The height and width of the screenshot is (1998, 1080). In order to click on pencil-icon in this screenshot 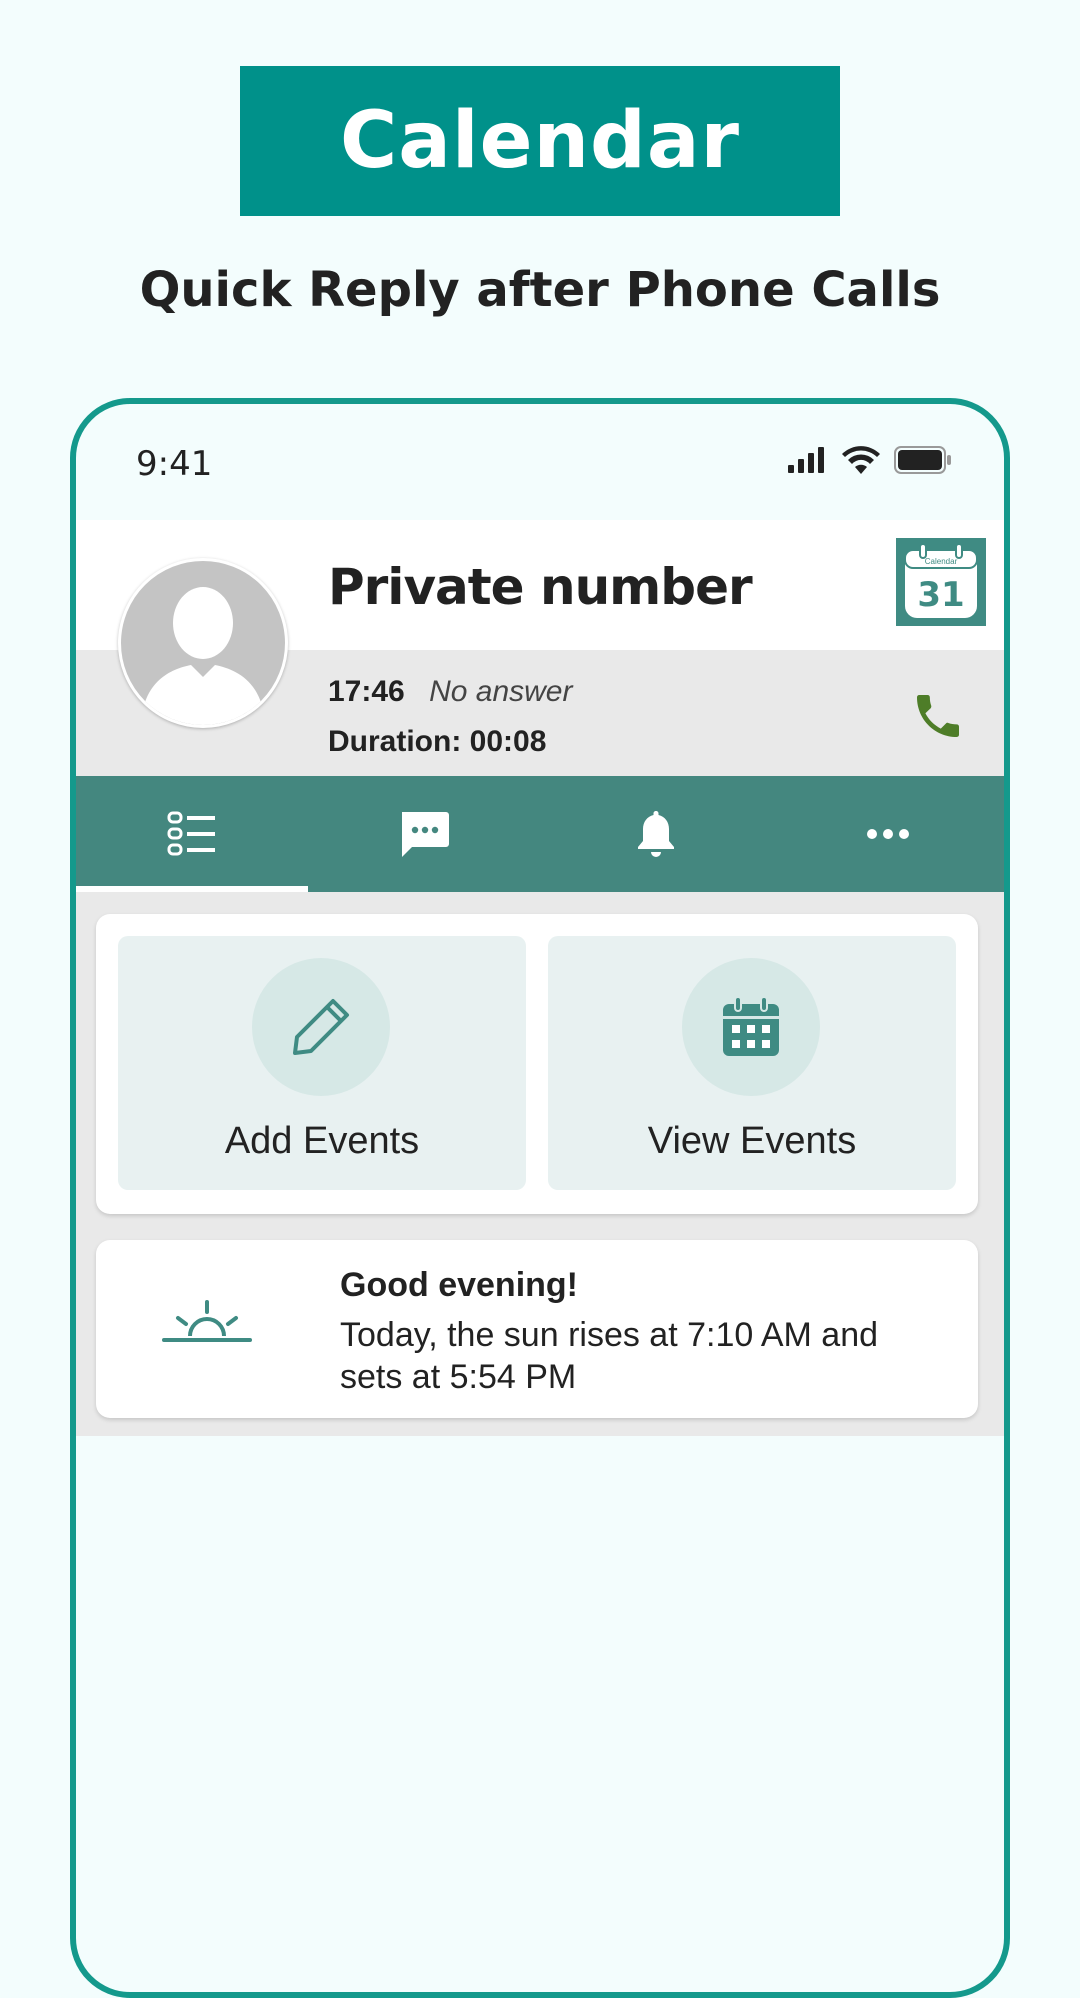, I will do `click(321, 1027)`.